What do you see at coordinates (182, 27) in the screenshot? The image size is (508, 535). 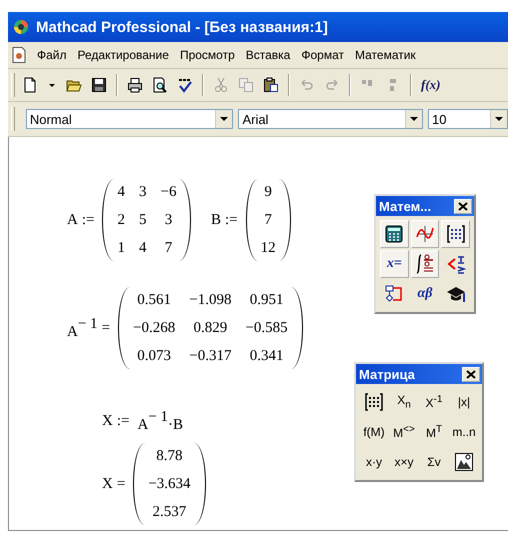 I see `window-title: Mathcad Professional - [Без названия:1]` at bounding box center [182, 27].